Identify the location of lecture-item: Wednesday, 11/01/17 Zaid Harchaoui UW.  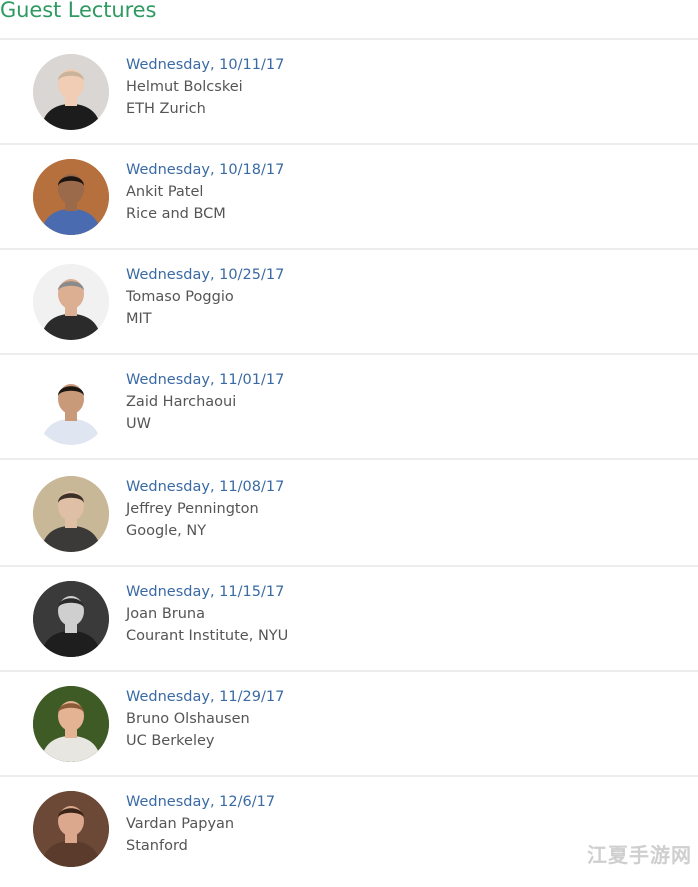
(349, 407).